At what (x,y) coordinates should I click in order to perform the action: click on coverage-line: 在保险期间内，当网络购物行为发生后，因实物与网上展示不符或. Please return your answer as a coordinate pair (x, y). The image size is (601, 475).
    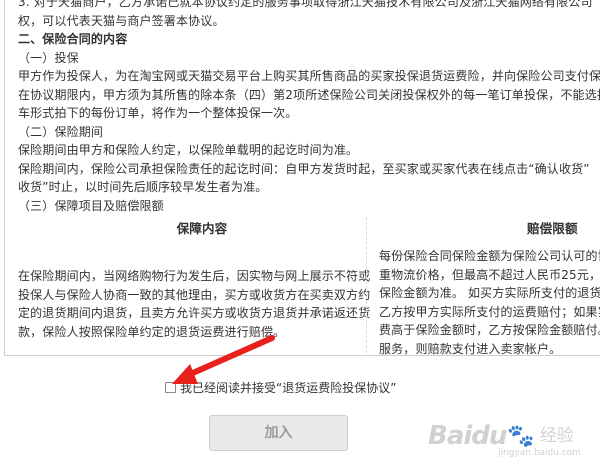
    Looking at the image, I should click on (194, 276).